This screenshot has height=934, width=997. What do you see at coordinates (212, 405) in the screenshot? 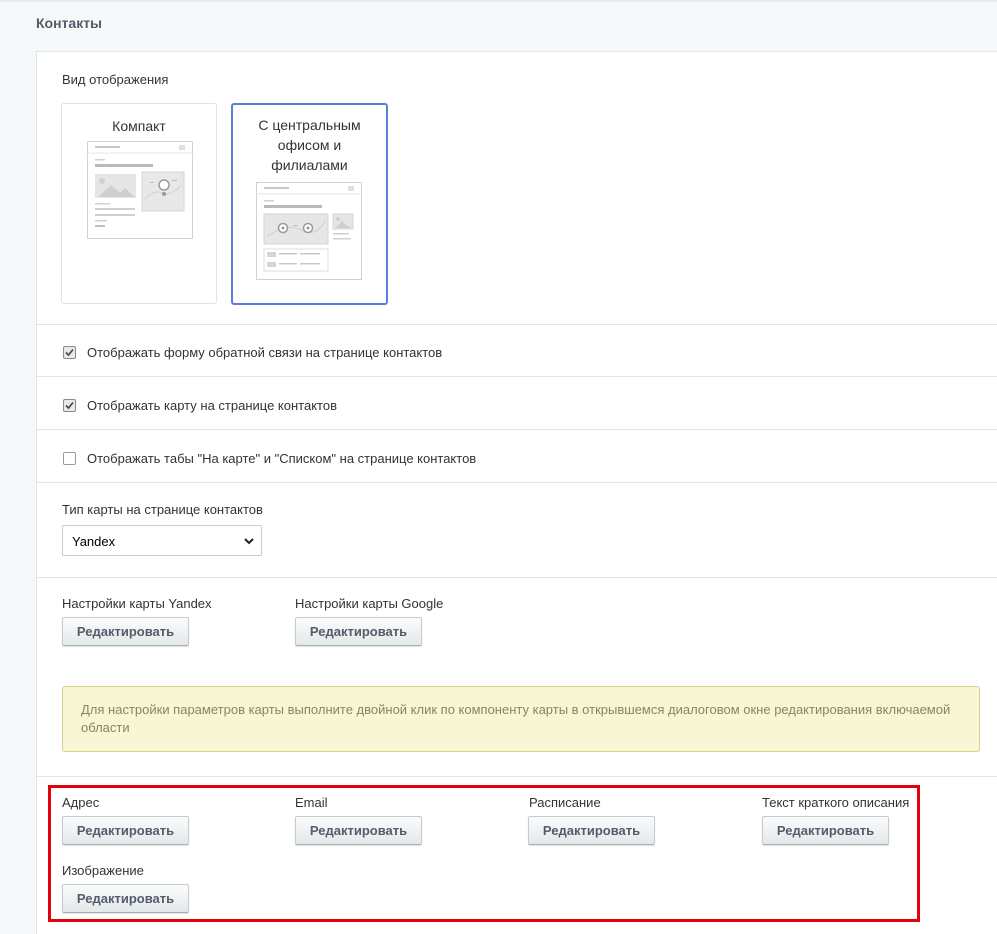
I see `show-map-checkbox-label: Отображать карту на странице контактов` at bounding box center [212, 405].